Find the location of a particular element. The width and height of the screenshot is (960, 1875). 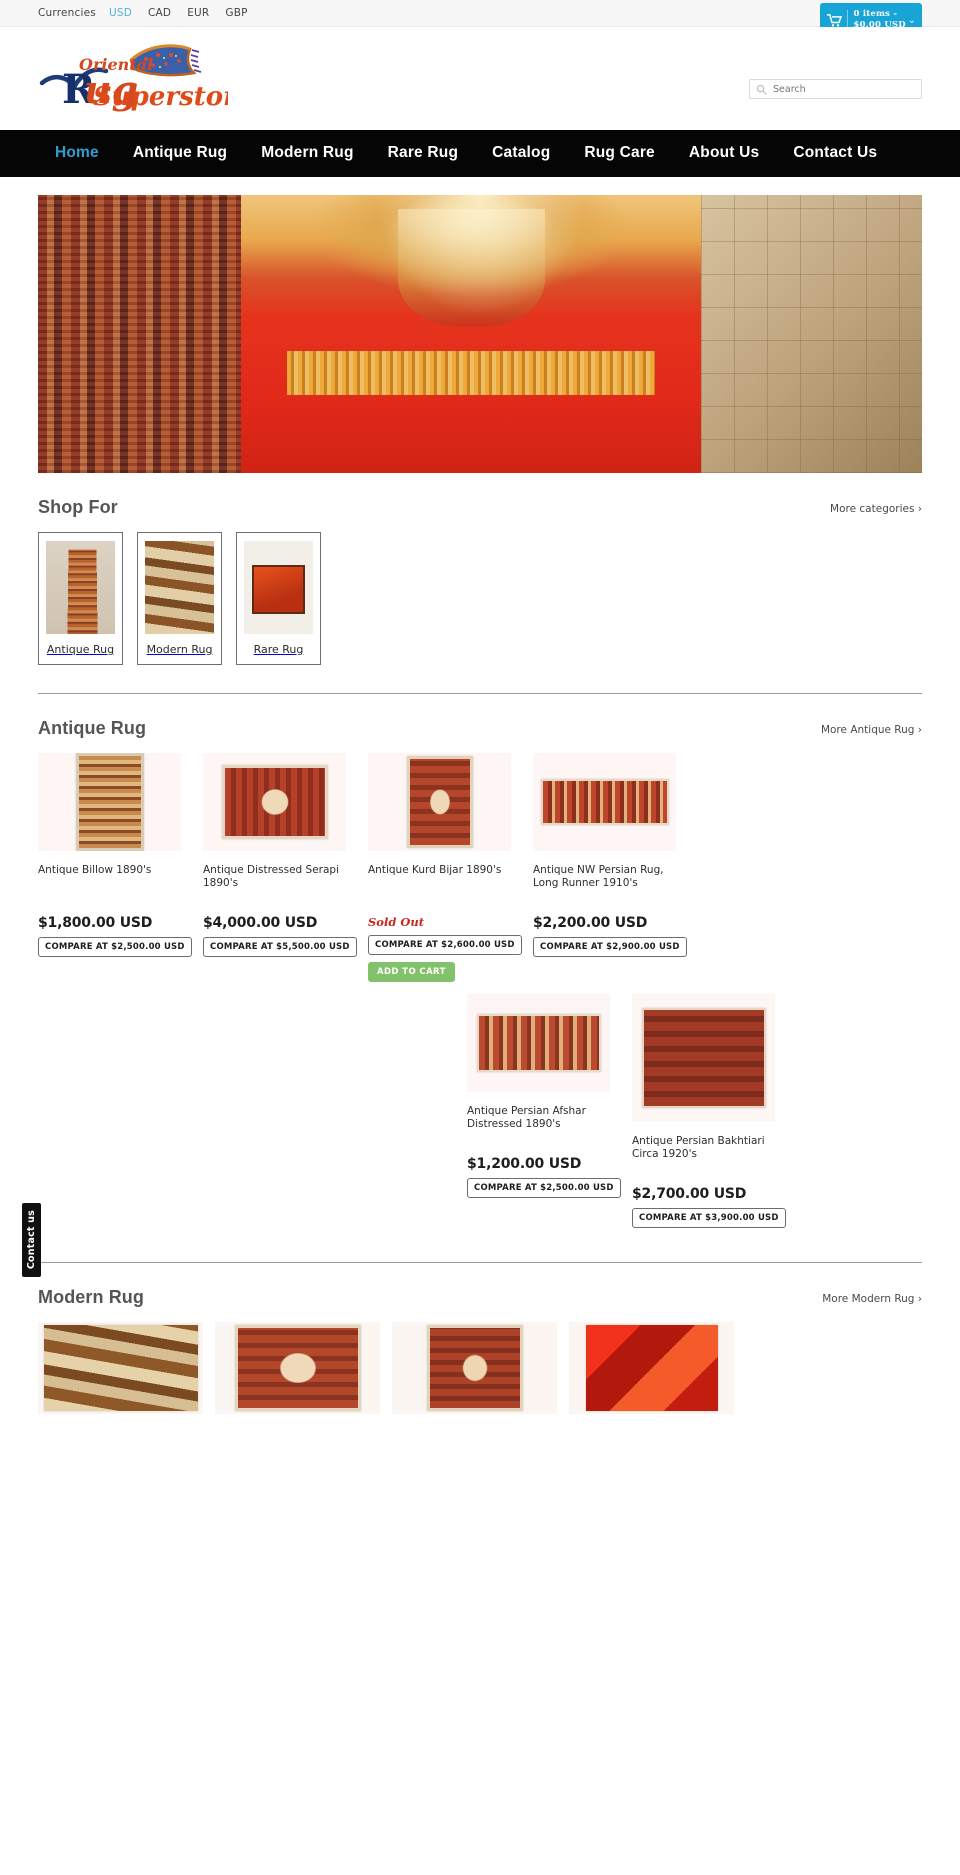

chevron-down-icon: ⌄ is located at coordinates (912, 20).